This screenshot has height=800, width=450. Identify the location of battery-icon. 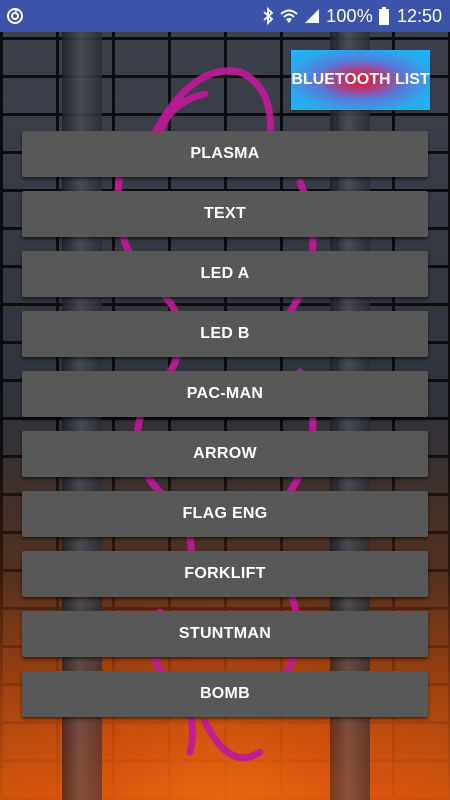
(383, 16).